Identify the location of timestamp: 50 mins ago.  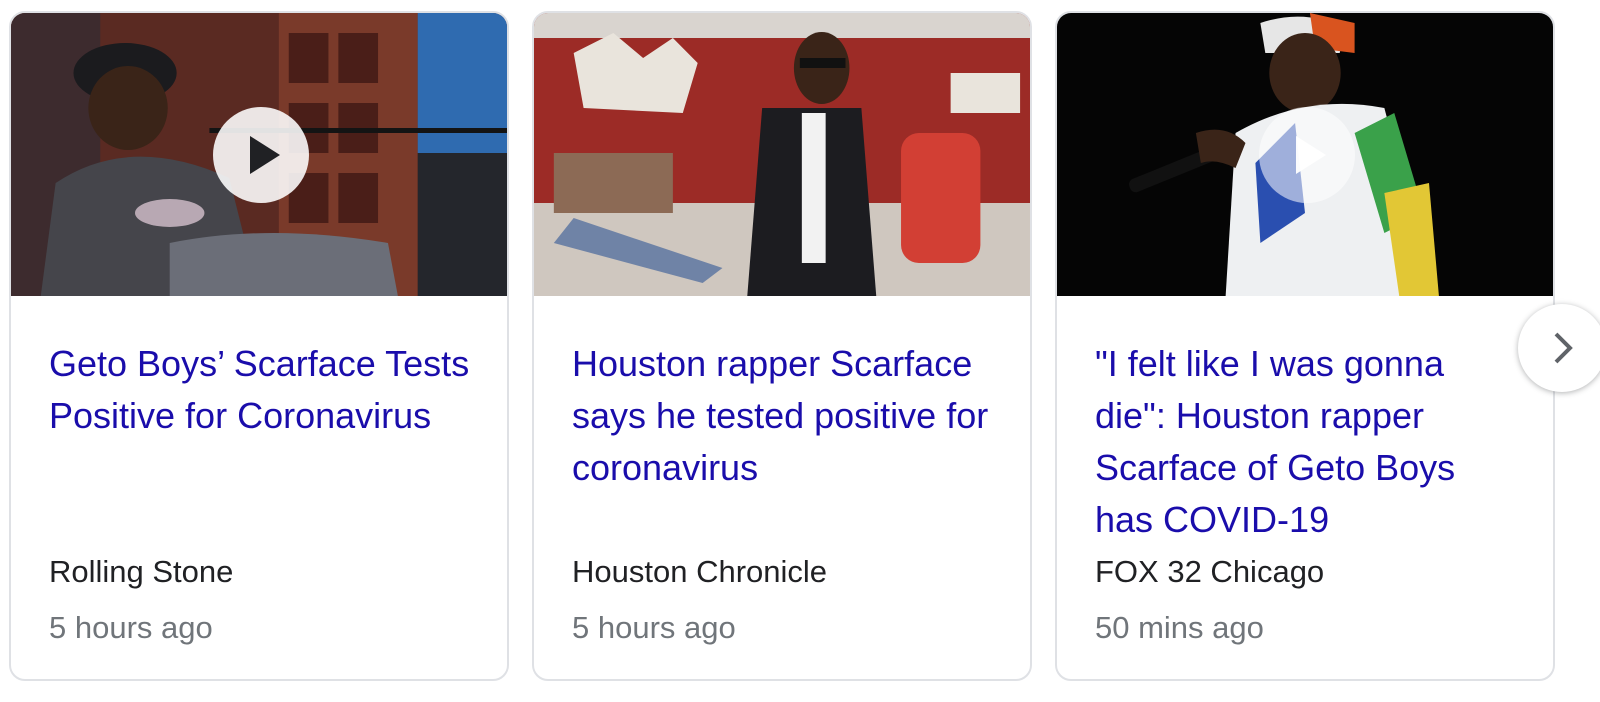
(1179, 627).